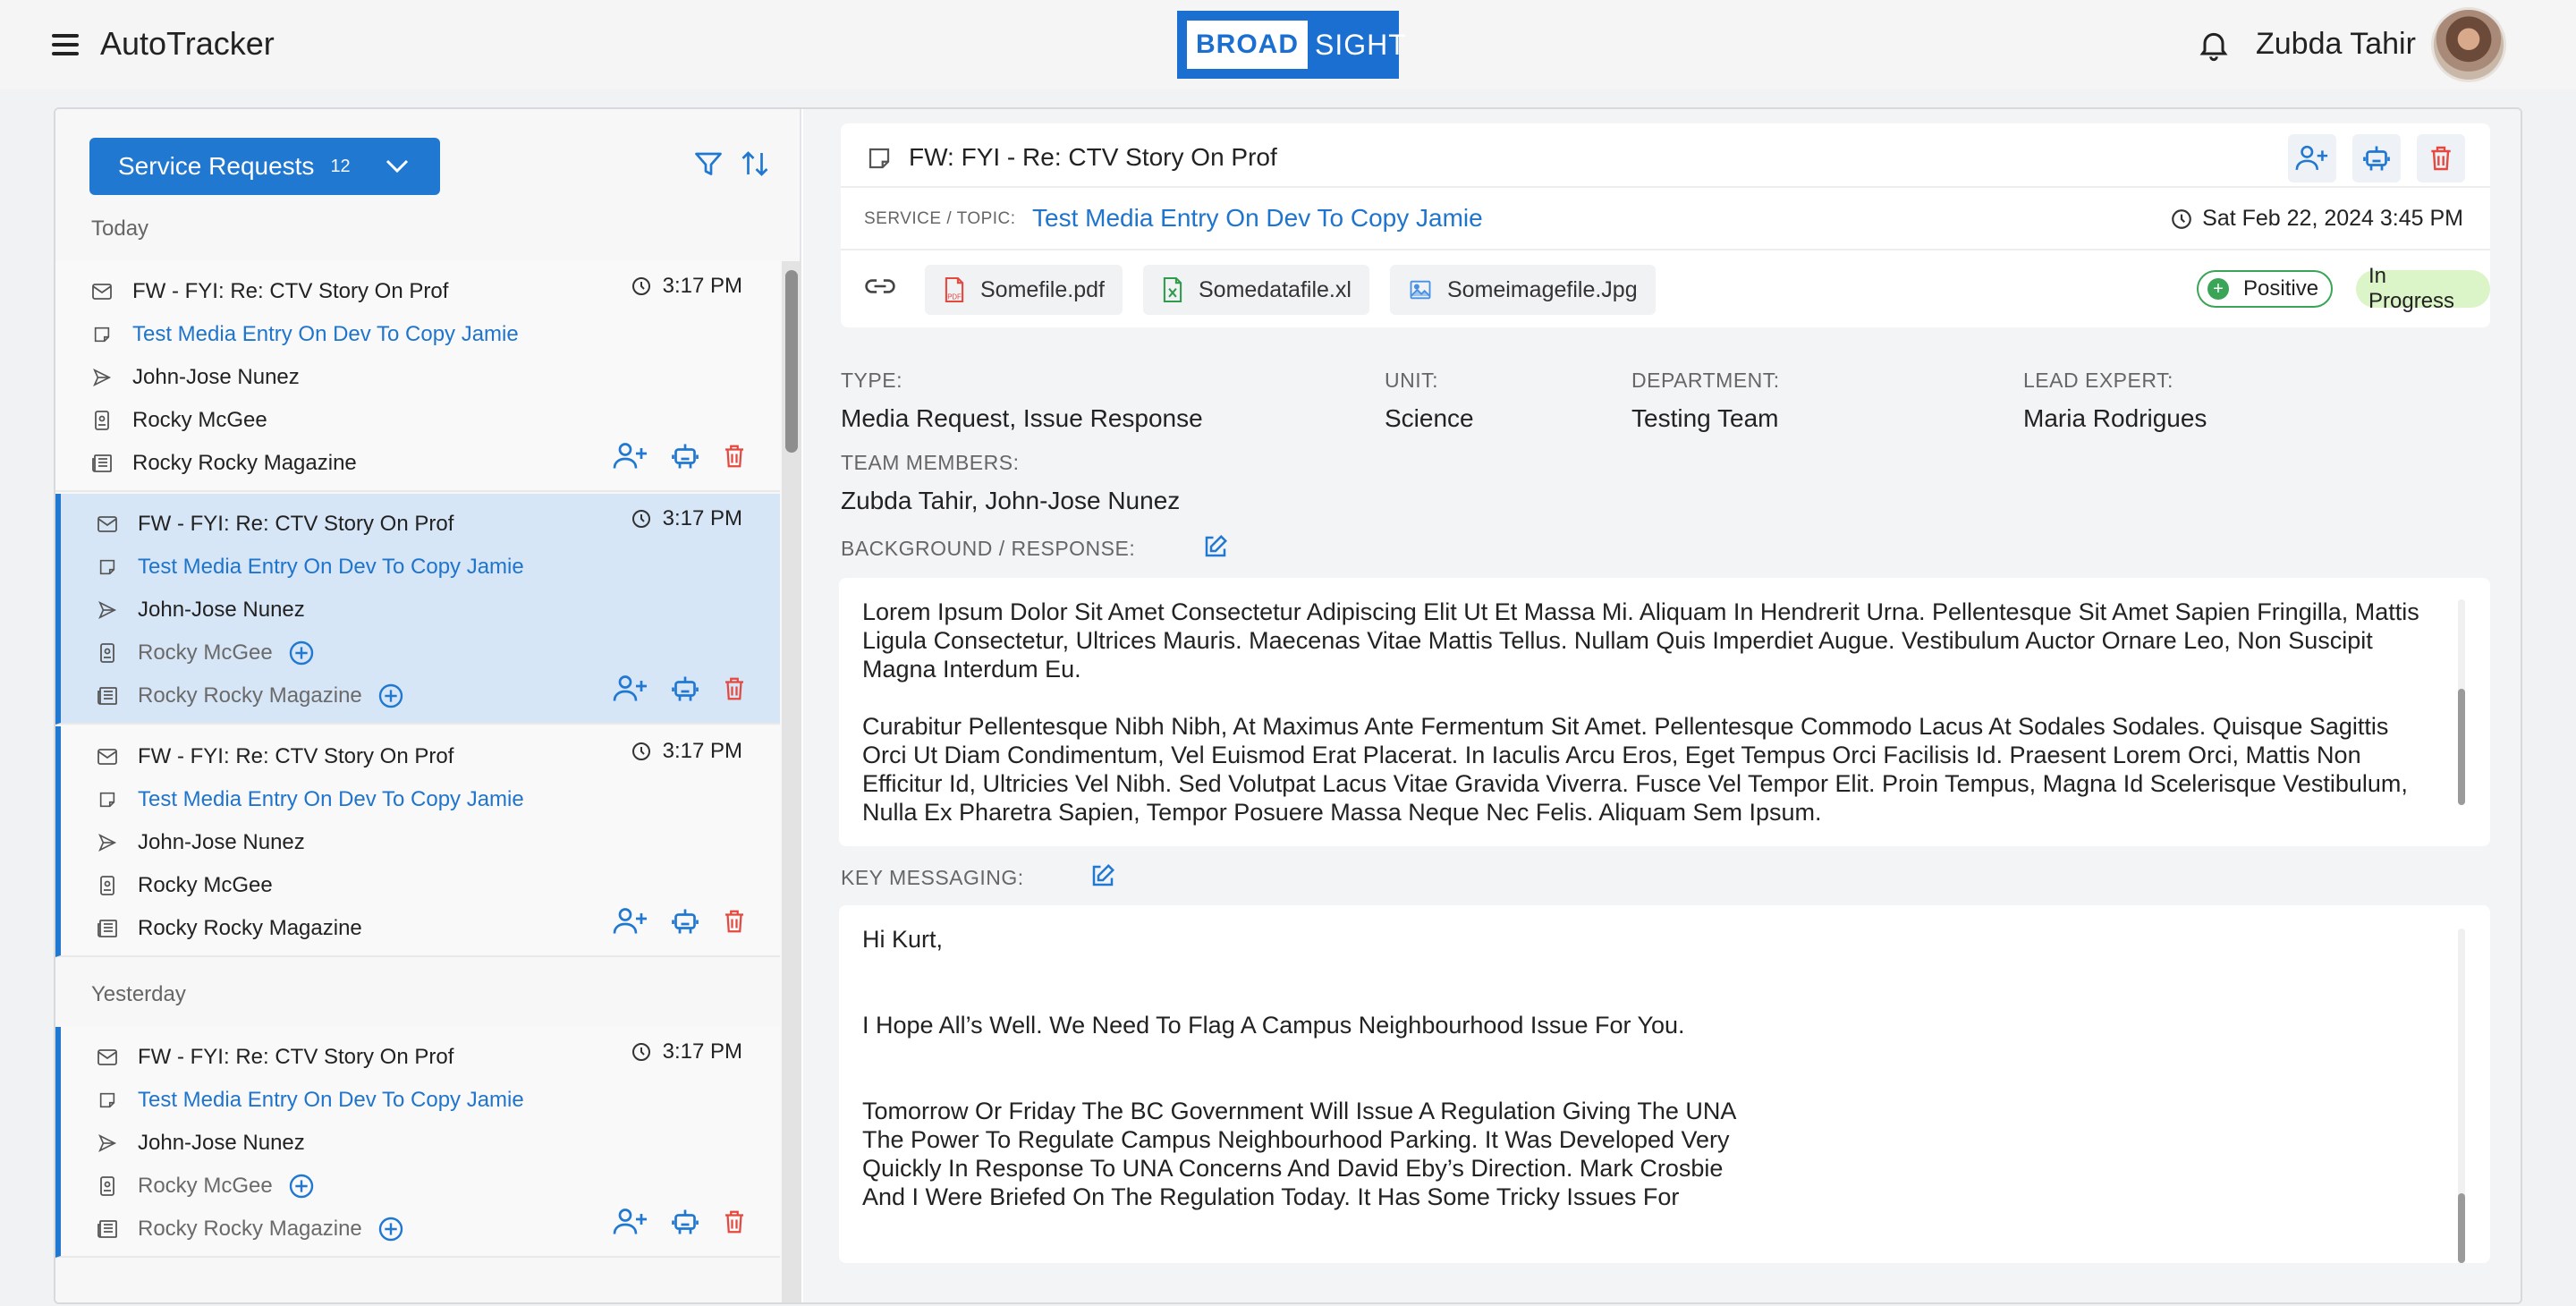 Image resolution: width=2576 pixels, height=1306 pixels. What do you see at coordinates (107, 757) in the screenshot?
I see `mail-icon` at bounding box center [107, 757].